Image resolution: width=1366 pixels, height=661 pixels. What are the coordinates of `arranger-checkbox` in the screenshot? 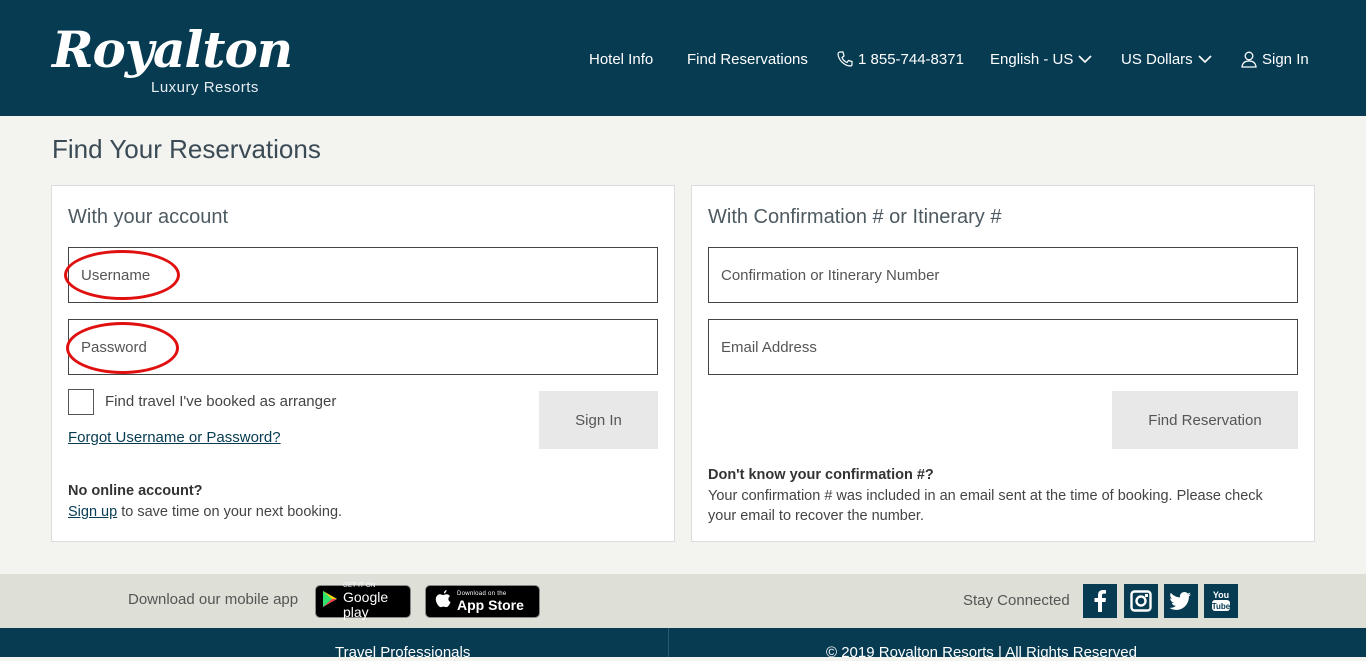 It's located at (81, 402).